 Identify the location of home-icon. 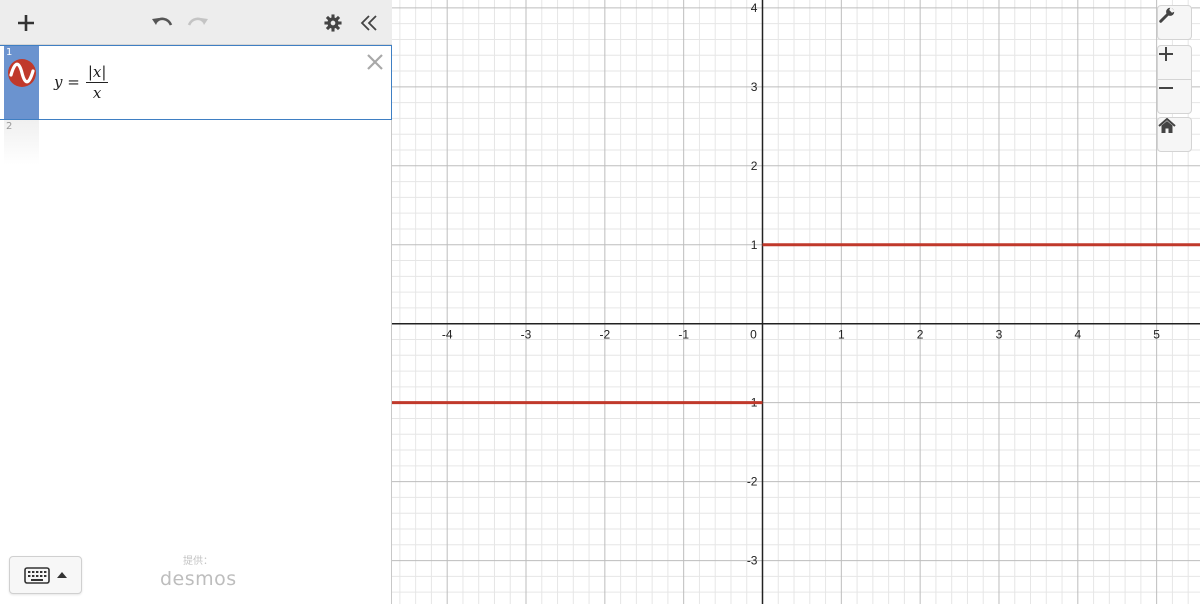
(1167, 125).